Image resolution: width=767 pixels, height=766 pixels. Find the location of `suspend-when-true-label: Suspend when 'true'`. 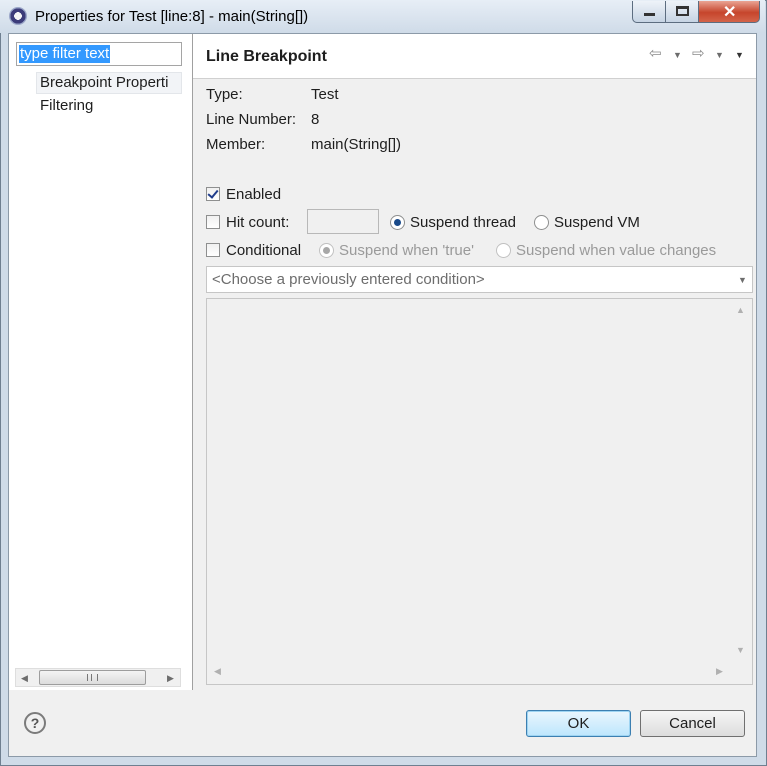

suspend-when-true-label: Suspend when 'true' is located at coordinates (406, 250).